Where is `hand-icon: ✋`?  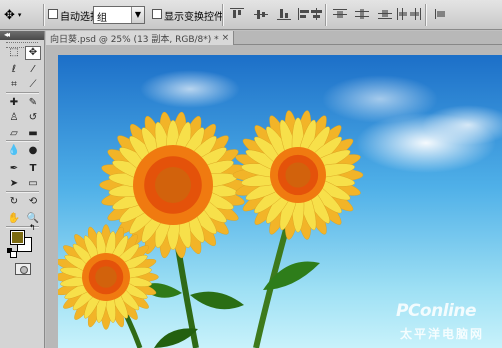 hand-icon: ✋ is located at coordinates (14, 219).